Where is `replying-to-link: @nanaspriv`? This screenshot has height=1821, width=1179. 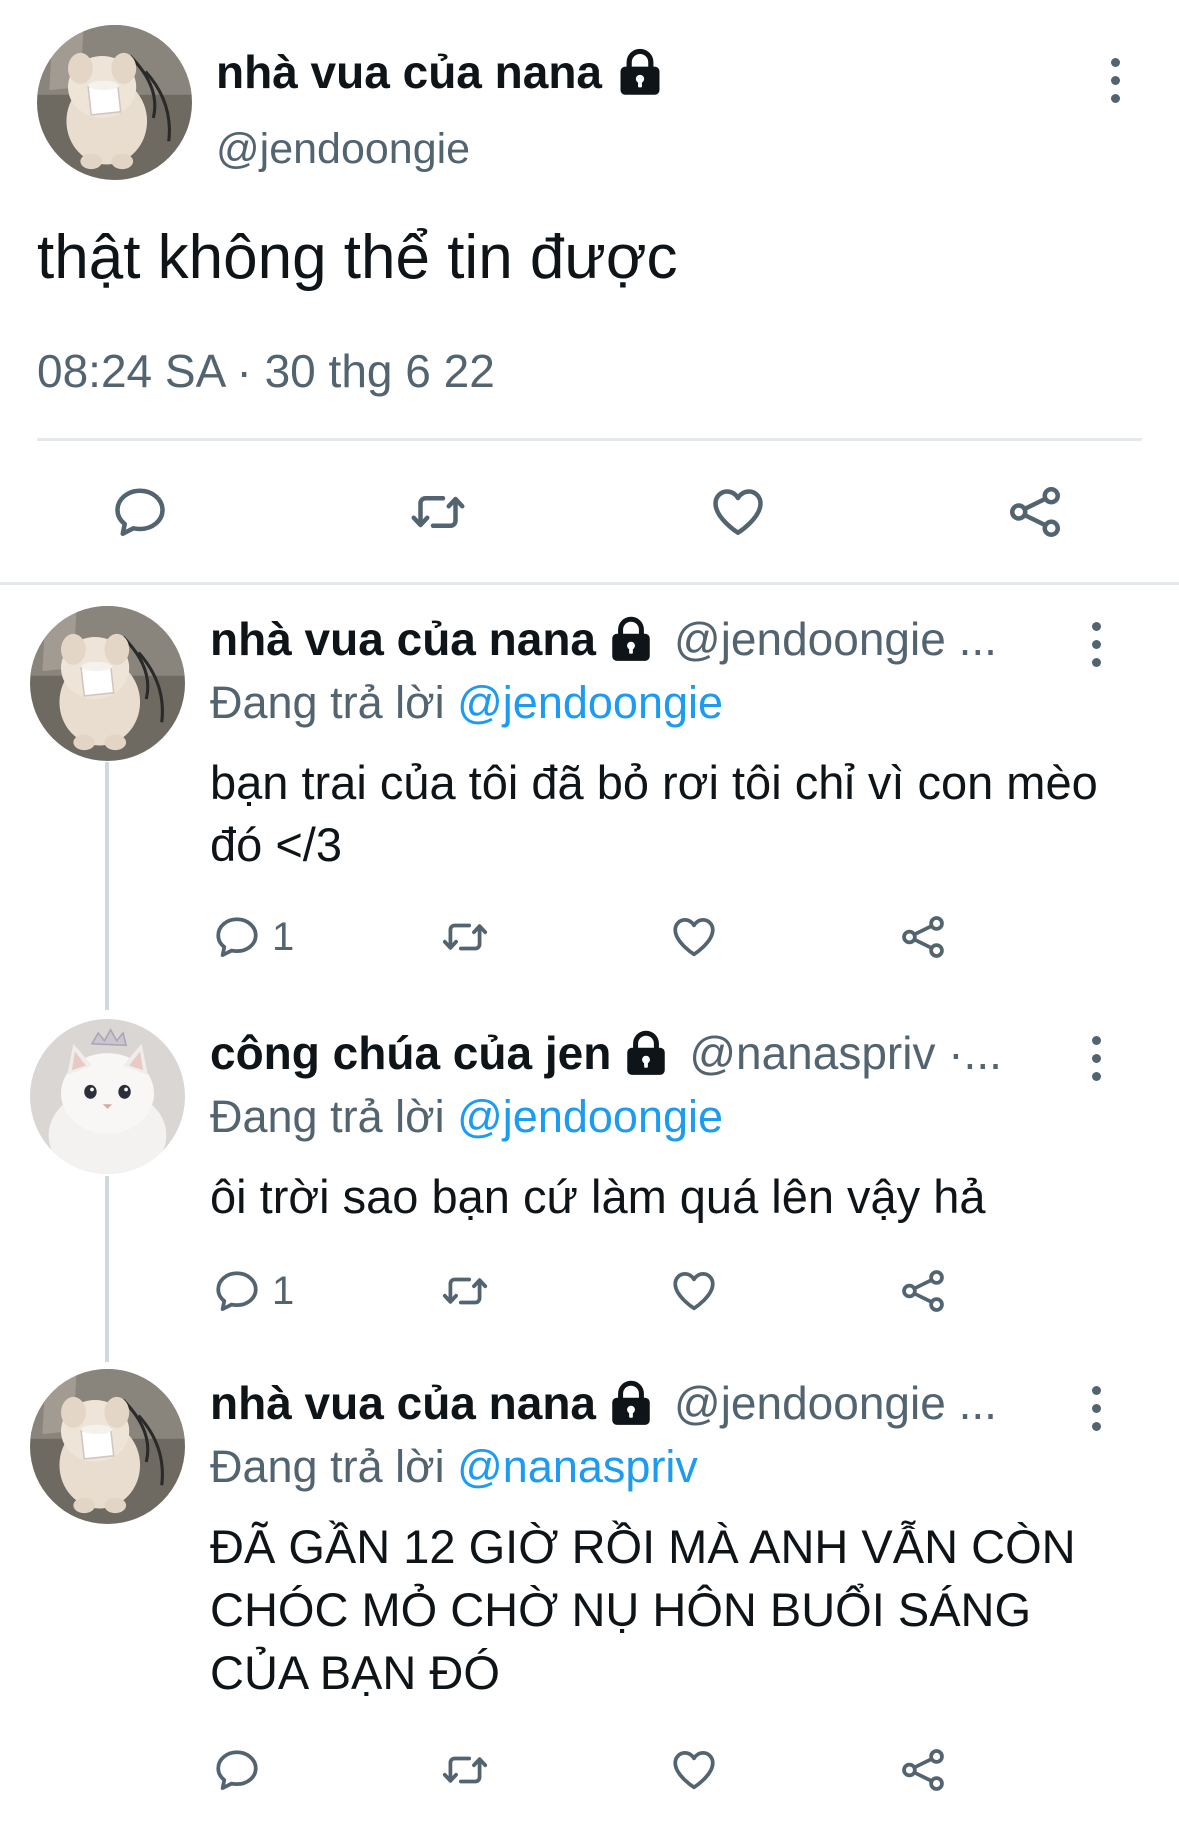
replying-to-link: @nanaspriv is located at coordinates (577, 1466).